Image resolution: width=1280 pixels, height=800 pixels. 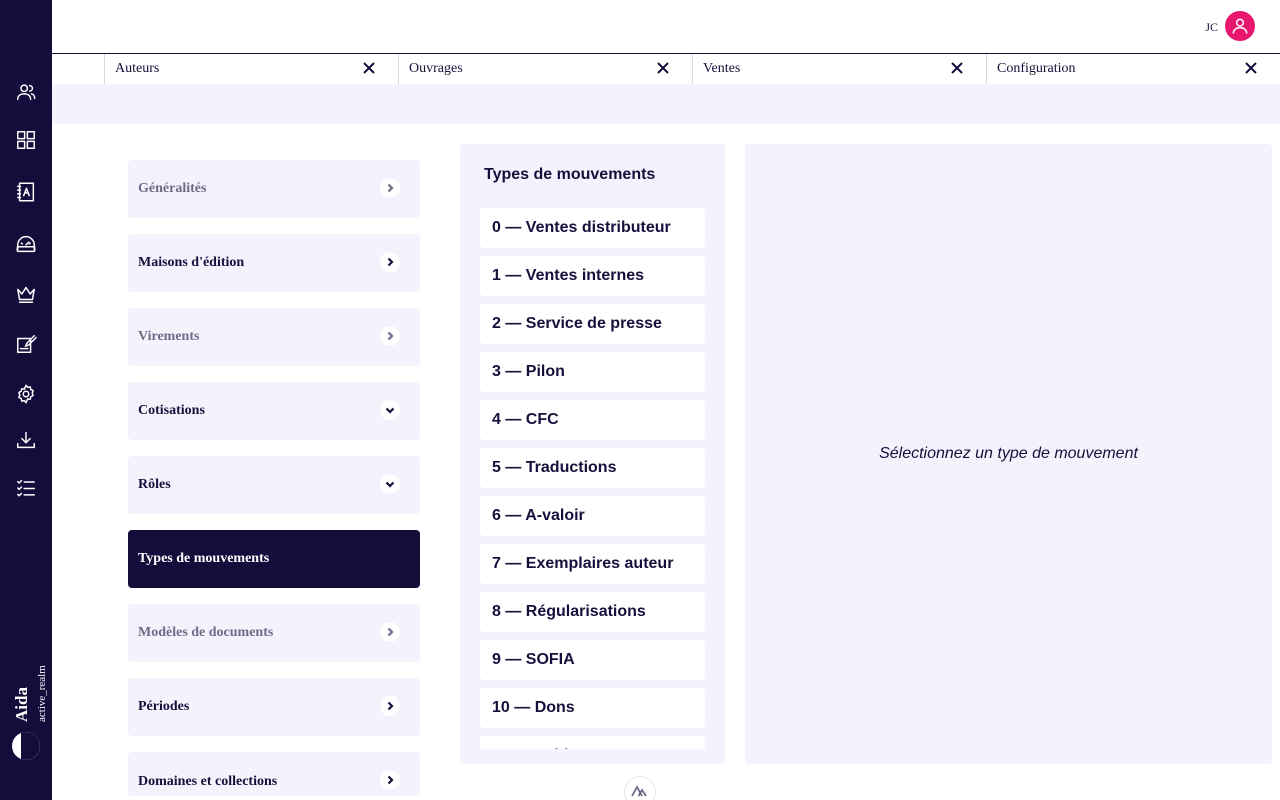 What do you see at coordinates (1036, 68) in the screenshot?
I see `tab-label: Configuration` at bounding box center [1036, 68].